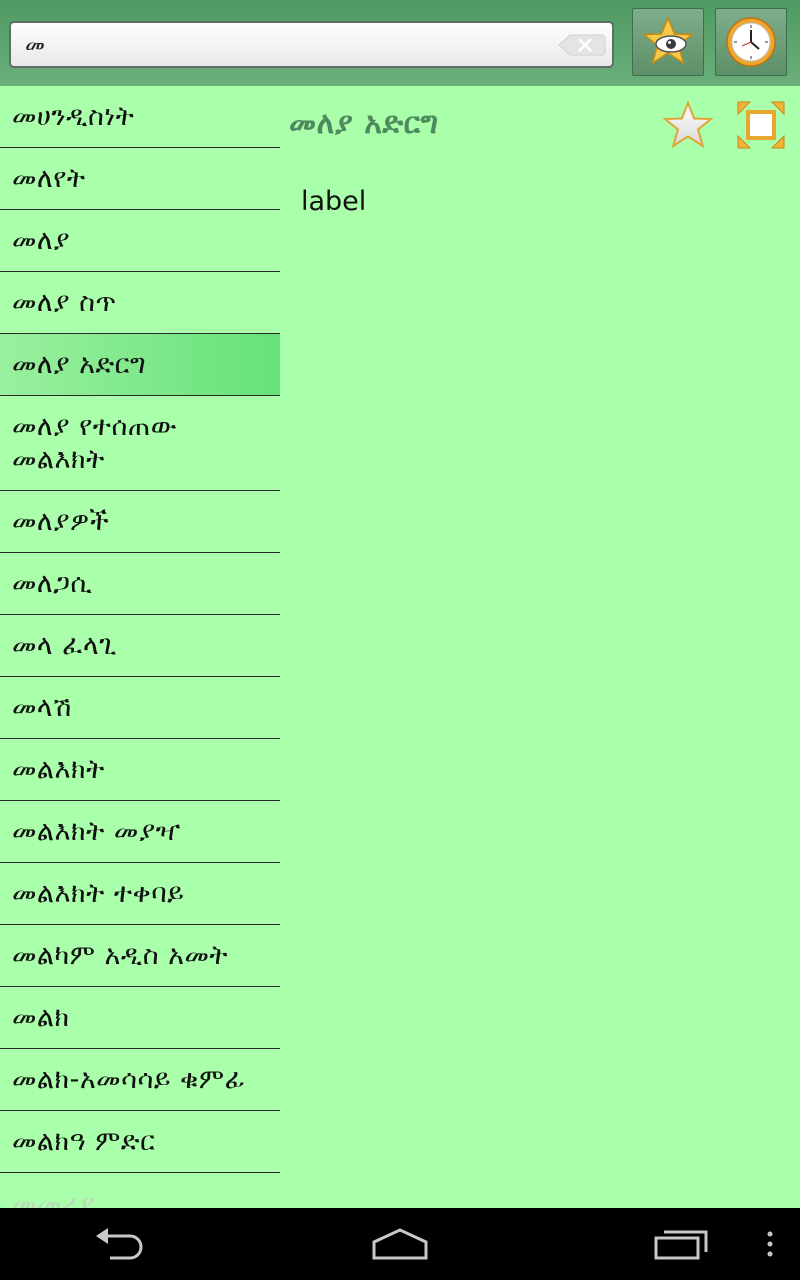 This screenshot has width=800, height=1280. What do you see at coordinates (129, 1079) in the screenshot?
I see `list-item-label: መልክ-አመሳሳይ ቁምፊ` at bounding box center [129, 1079].